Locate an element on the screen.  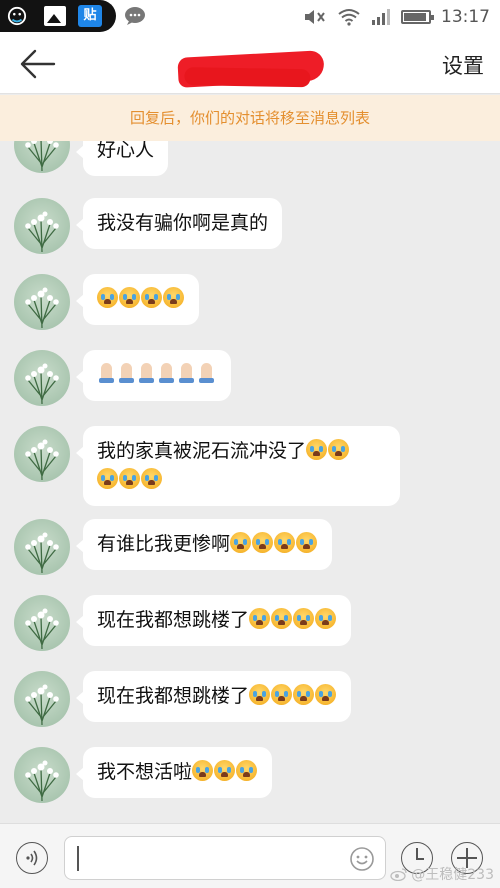
weibo-logo-icon is located at coordinates (398, 874).